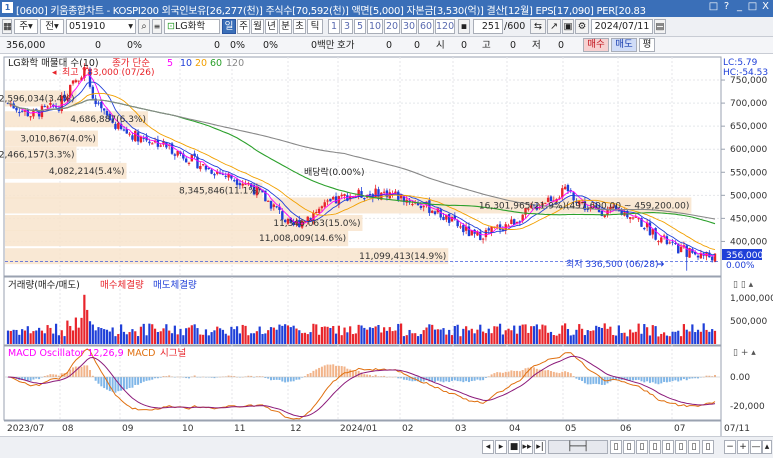 This screenshot has width=773, height=458. What do you see at coordinates (7, 26) in the screenshot?
I see `menu-grid-icon: ▦` at bounding box center [7, 26].